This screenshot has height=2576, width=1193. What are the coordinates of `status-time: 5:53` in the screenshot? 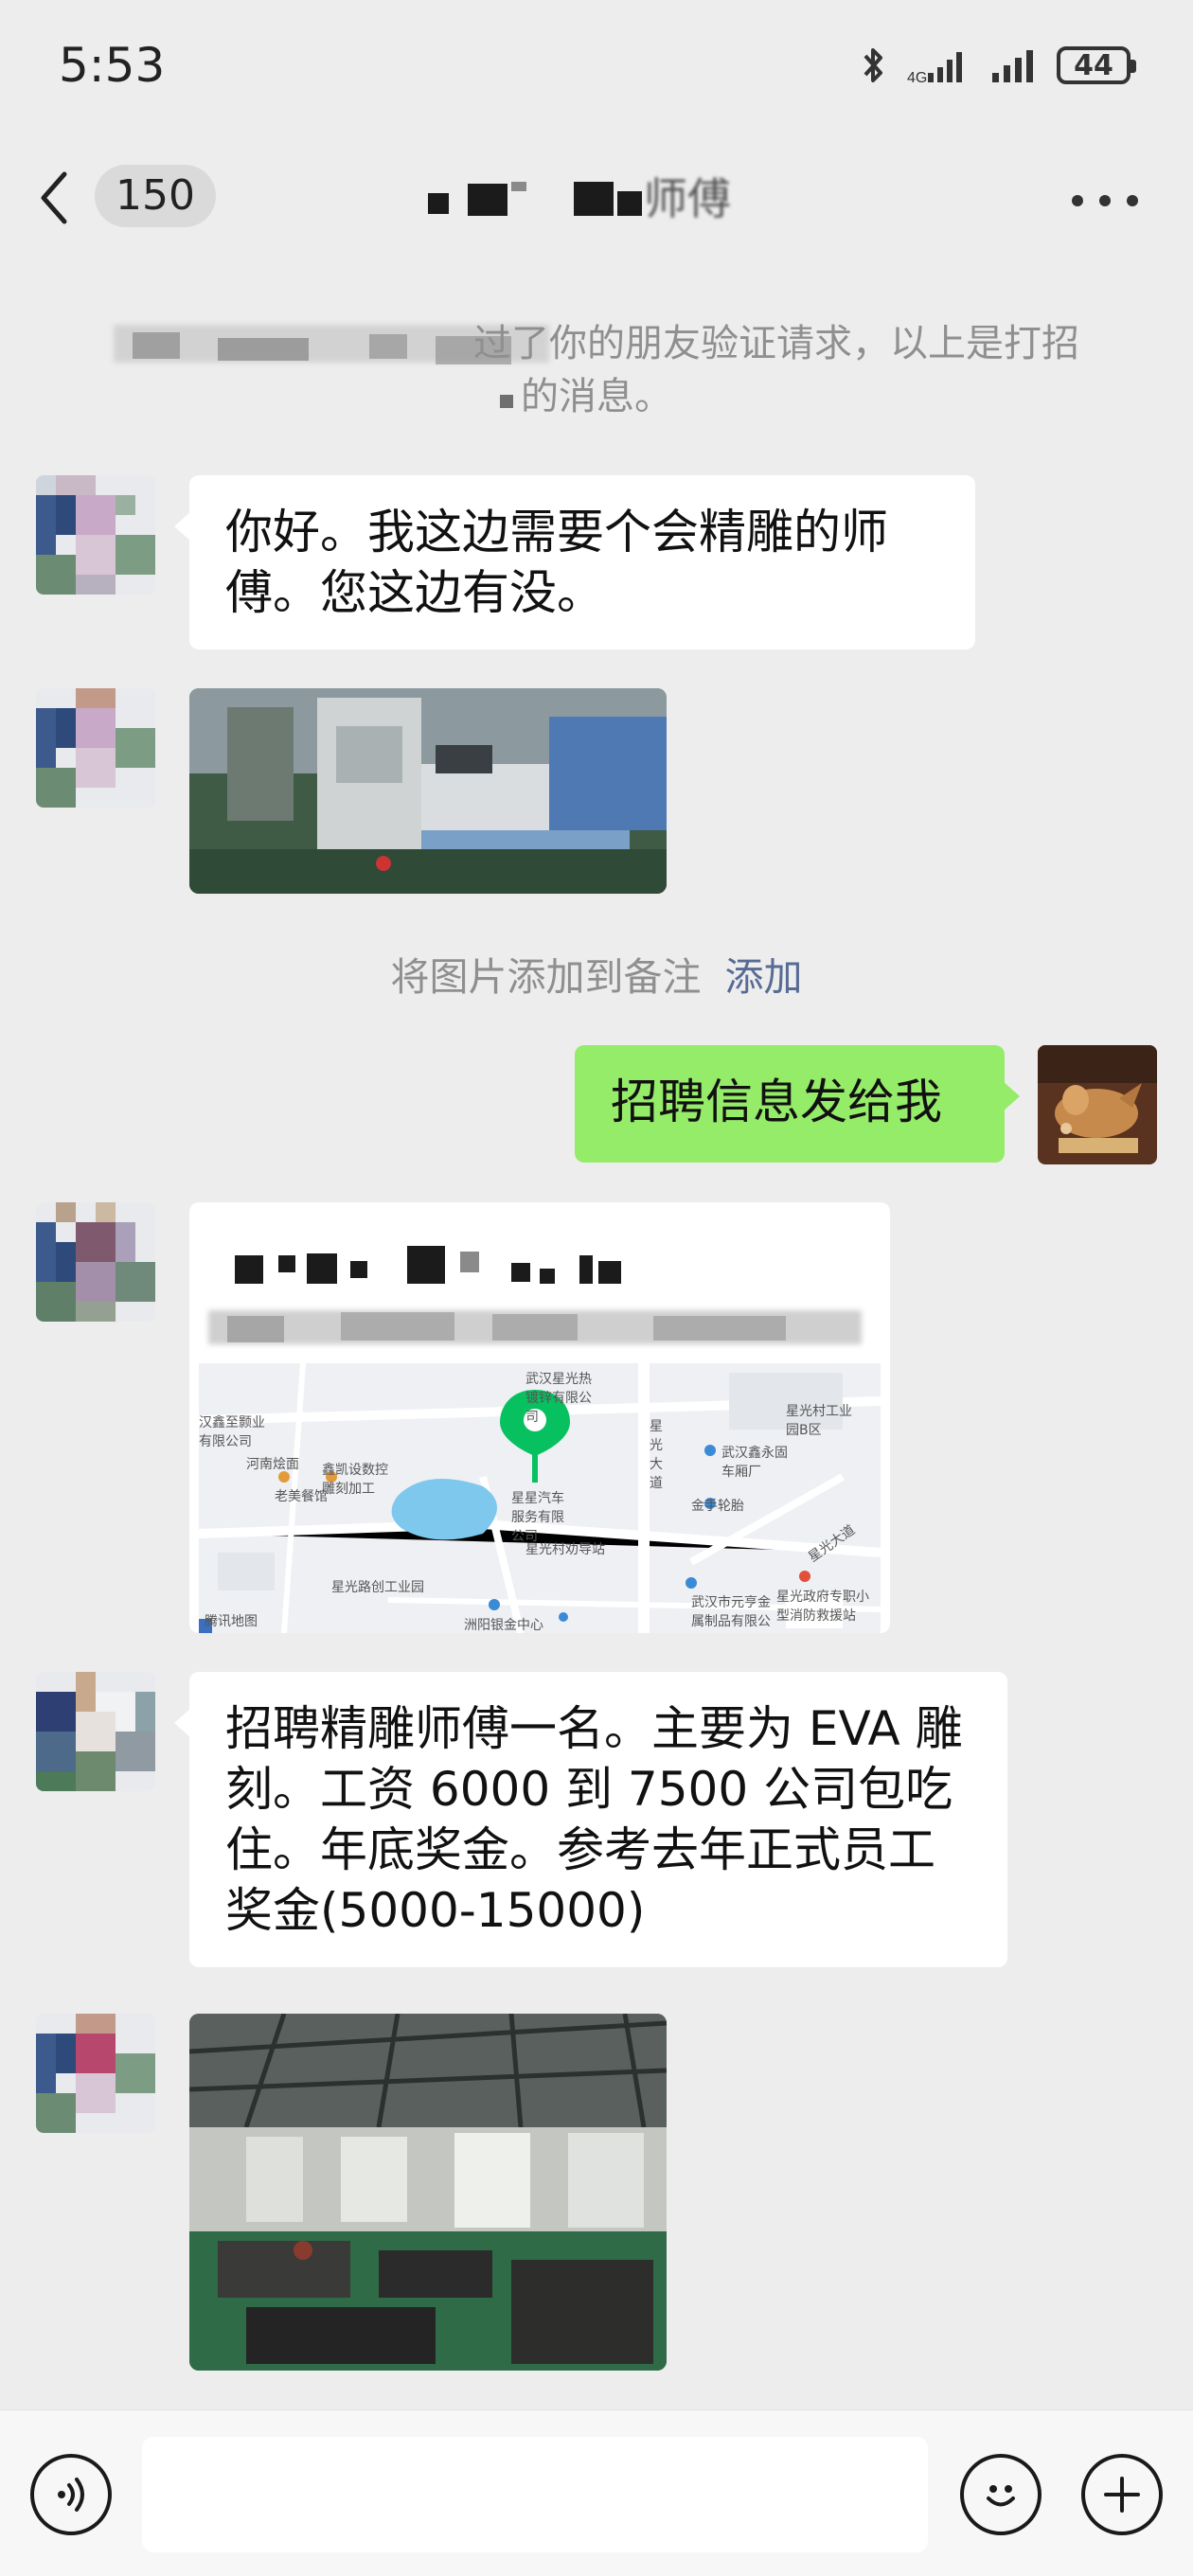 It's located at (112, 66).